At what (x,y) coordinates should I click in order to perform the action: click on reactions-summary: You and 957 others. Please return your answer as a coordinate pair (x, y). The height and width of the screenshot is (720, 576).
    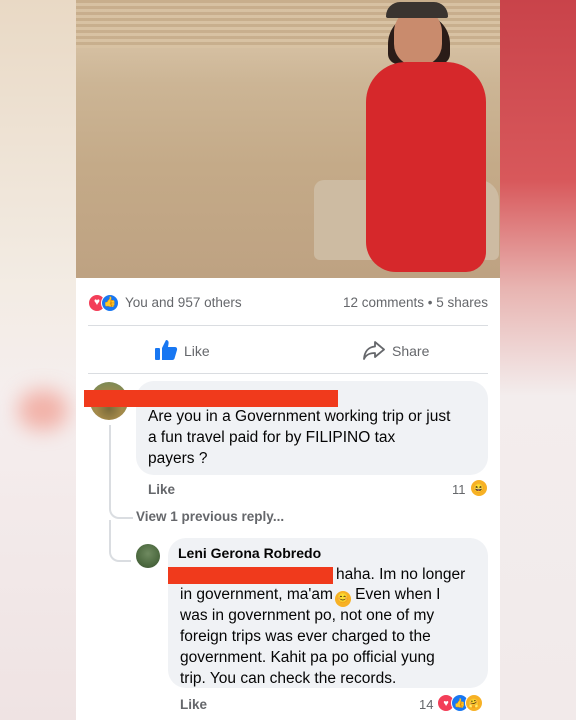
    Looking at the image, I should click on (183, 302).